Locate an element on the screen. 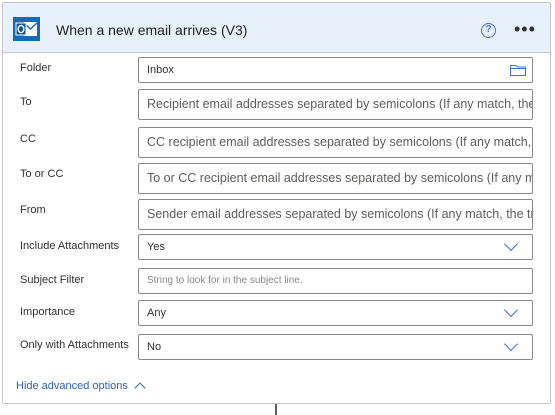 The width and height of the screenshot is (555, 415). include-attachments-value: Yes is located at coordinates (156, 247).